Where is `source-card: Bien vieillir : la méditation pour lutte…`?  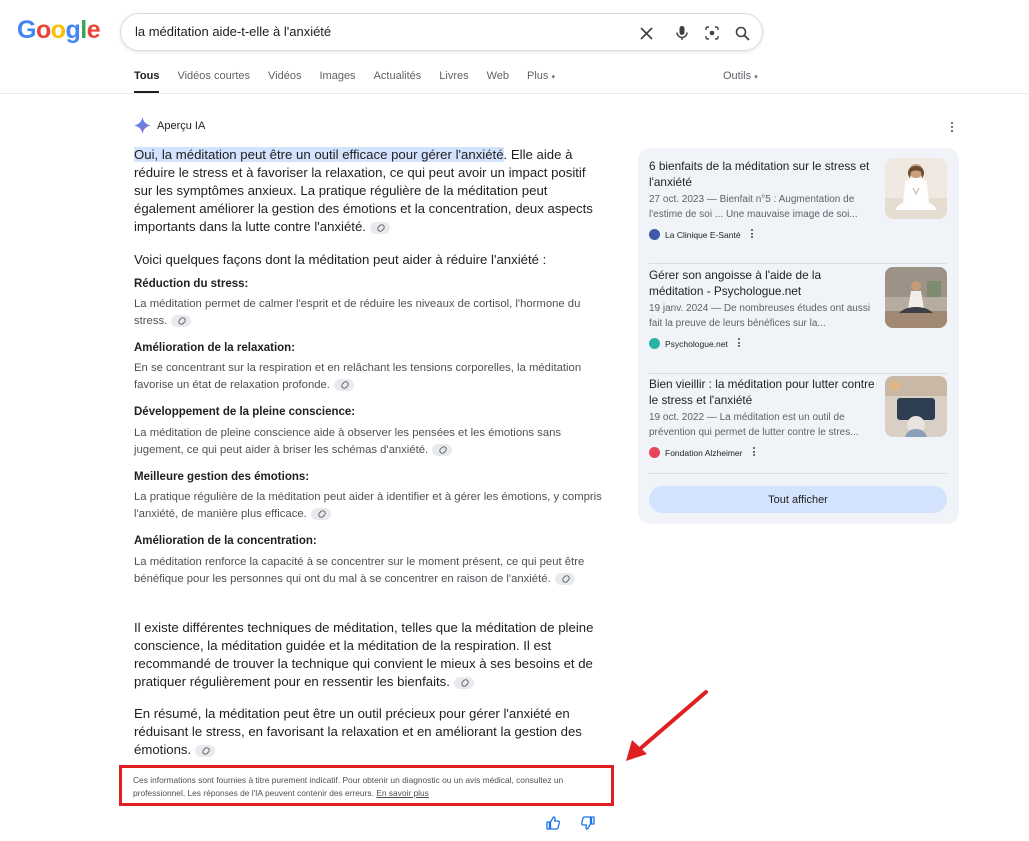
source-card: Bien vieillir : la méditation pour lutte… is located at coordinates (798, 424).